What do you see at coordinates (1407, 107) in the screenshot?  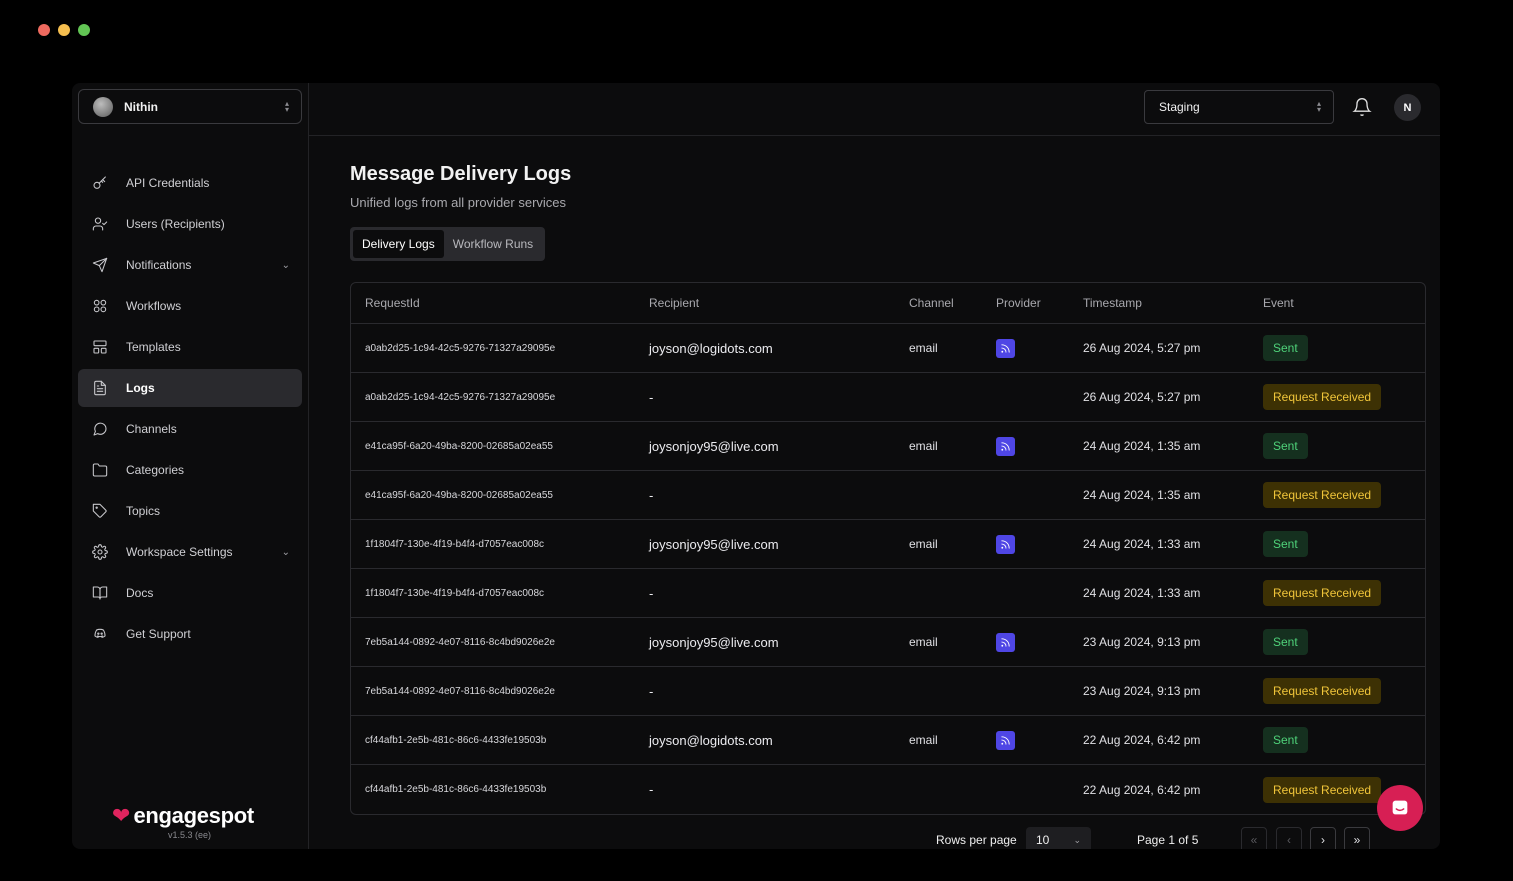 I see `user-avatar: N` at bounding box center [1407, 107].